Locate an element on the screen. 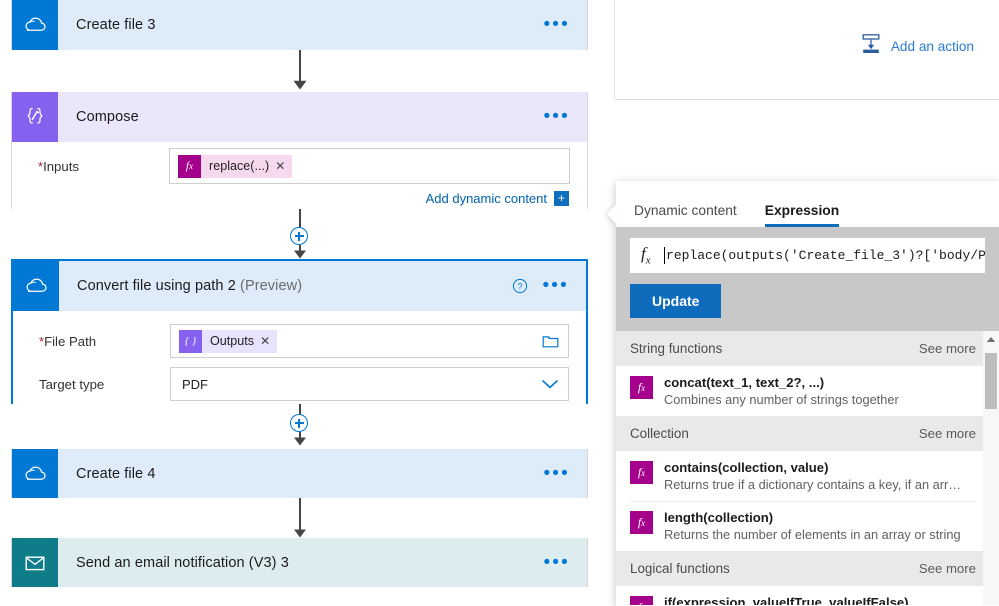 Image resolution: width=999 pixels, height=606 pixels. node-title: Create file 3 is located at coordinates (116, 25).